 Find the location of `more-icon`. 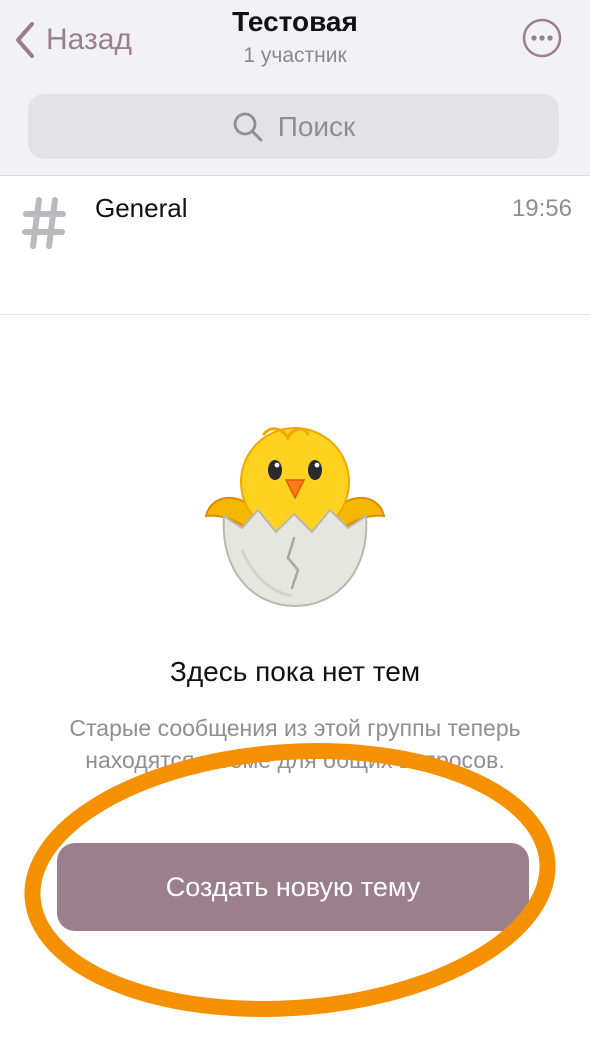

more-icon is located at coordinates (542, 38).